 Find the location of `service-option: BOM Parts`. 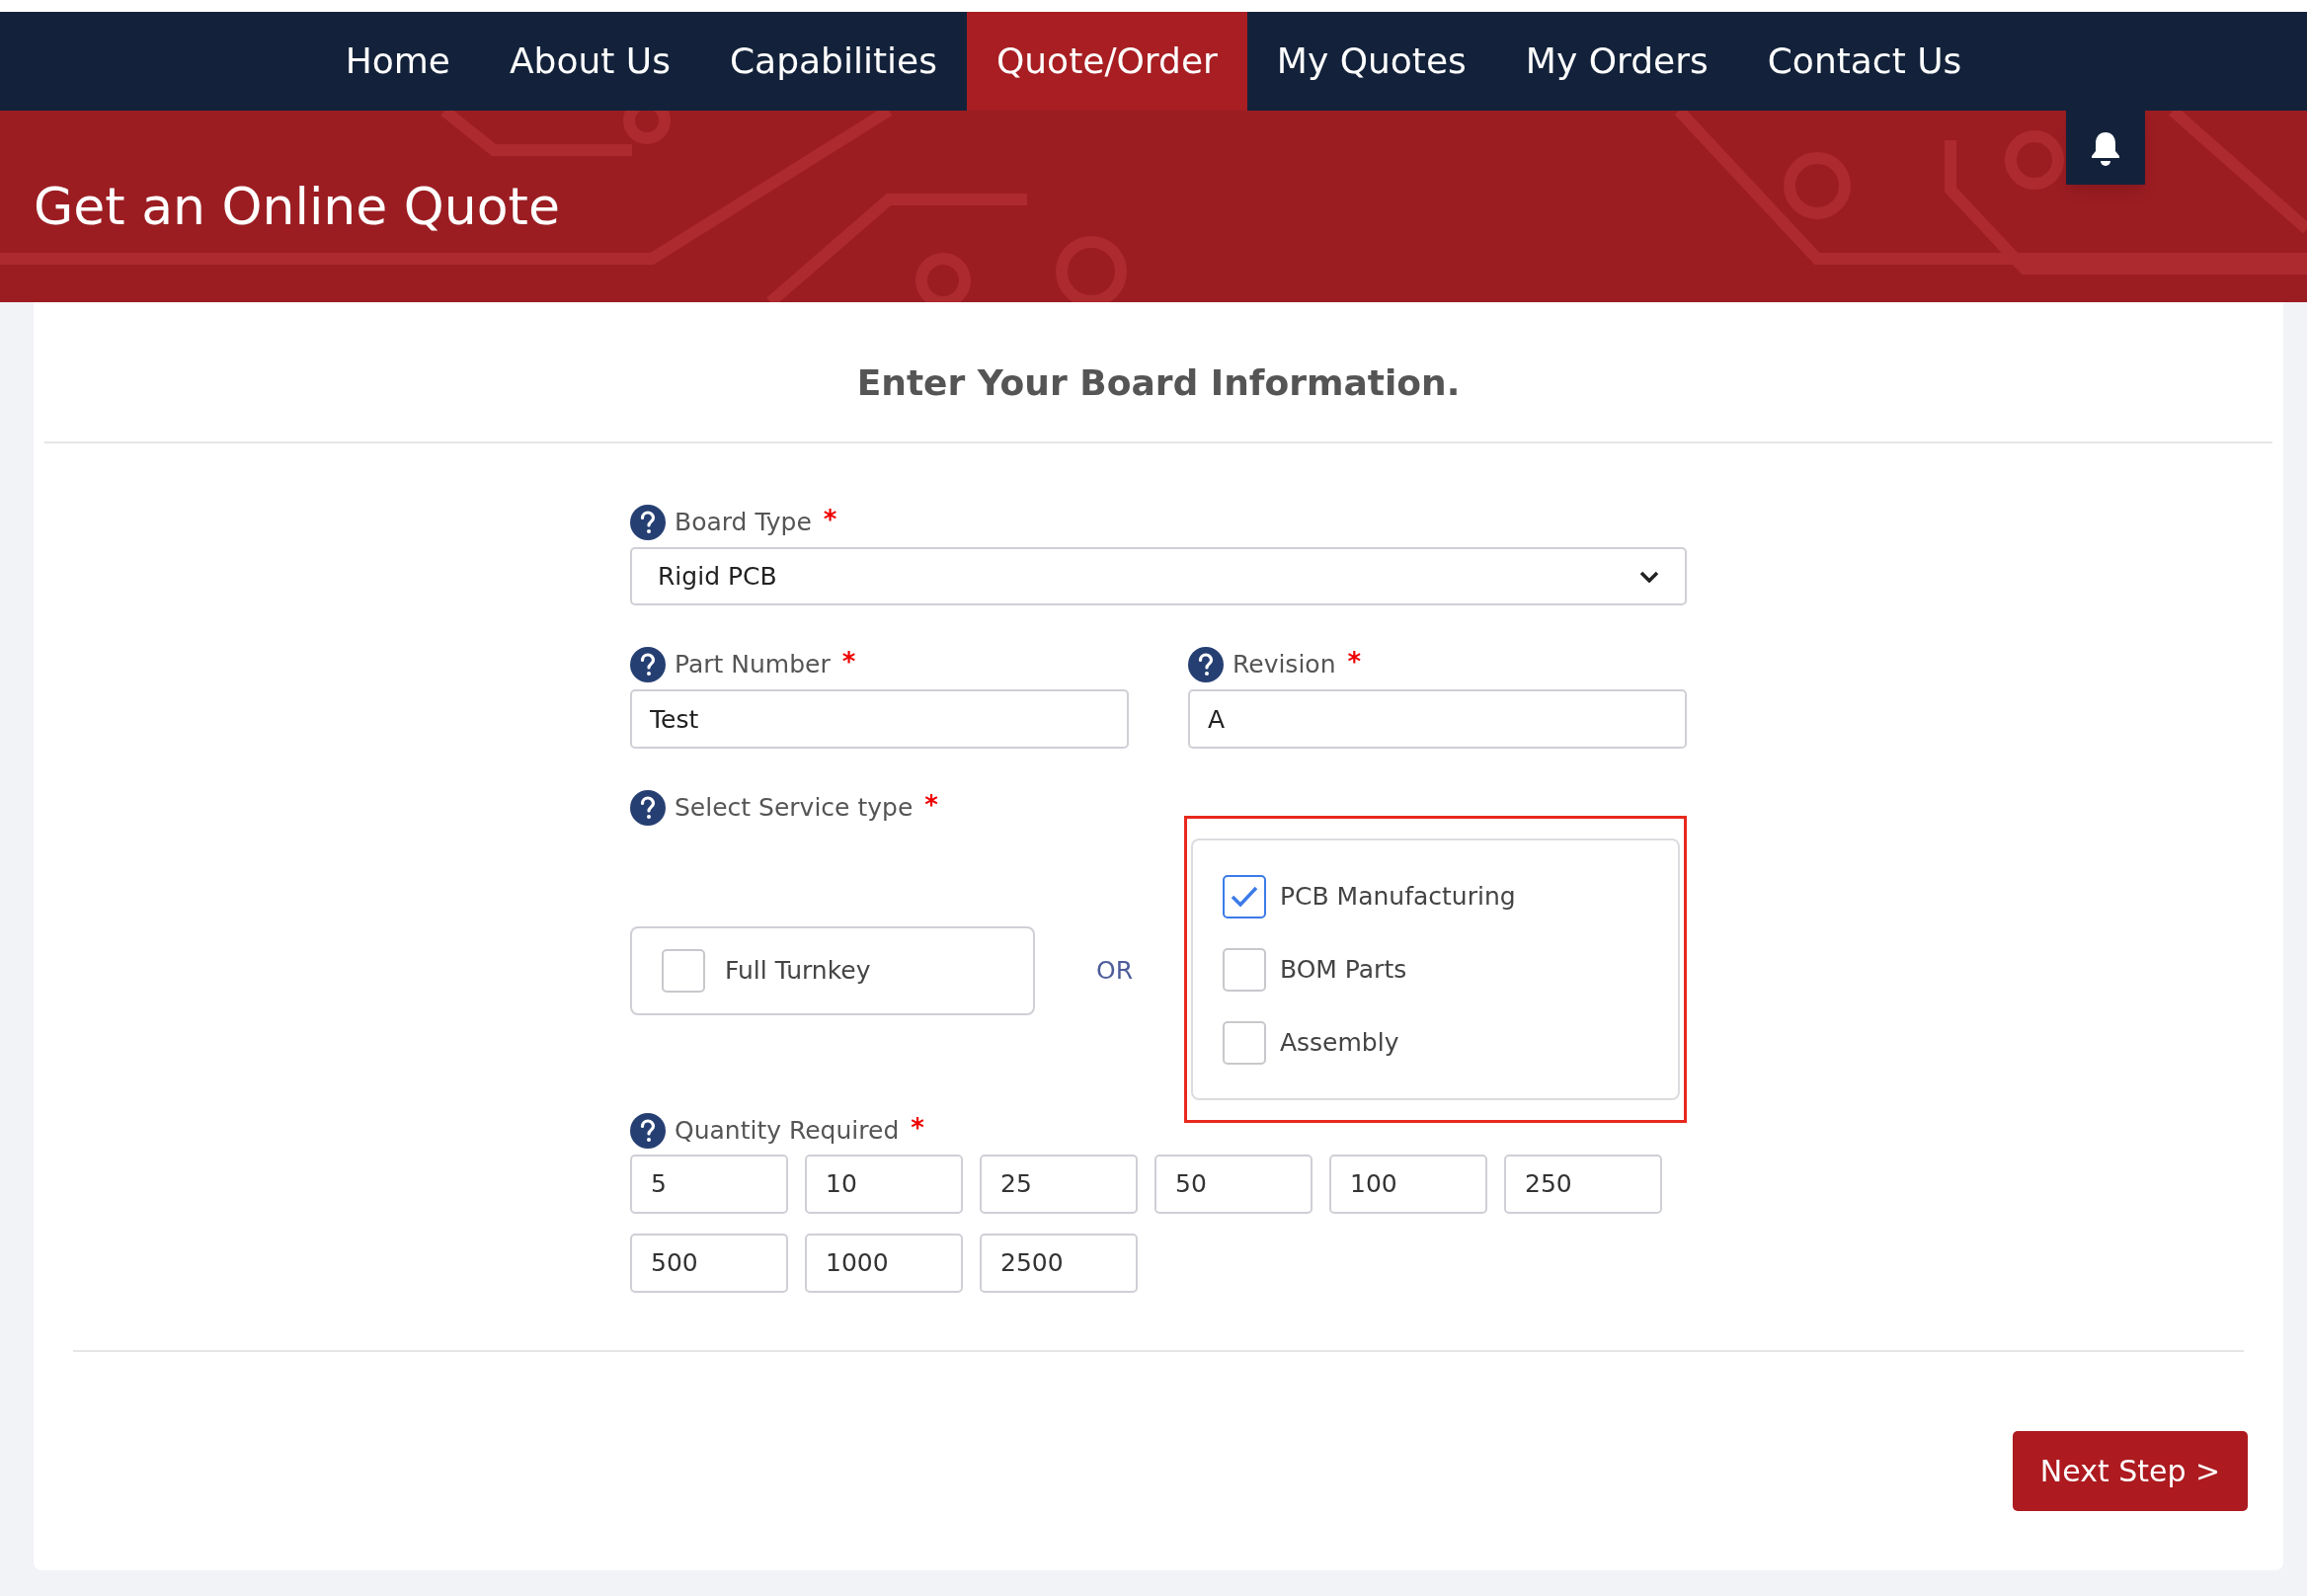

service-option: BOM Parts is located at coordinates (1435, 969).